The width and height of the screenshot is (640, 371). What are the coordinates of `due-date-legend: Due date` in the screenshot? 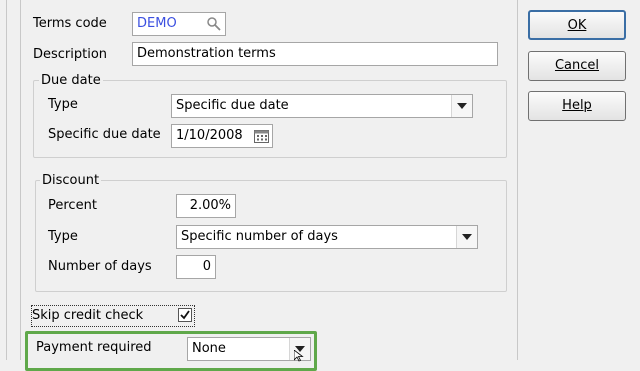 It's located at (71, 81).